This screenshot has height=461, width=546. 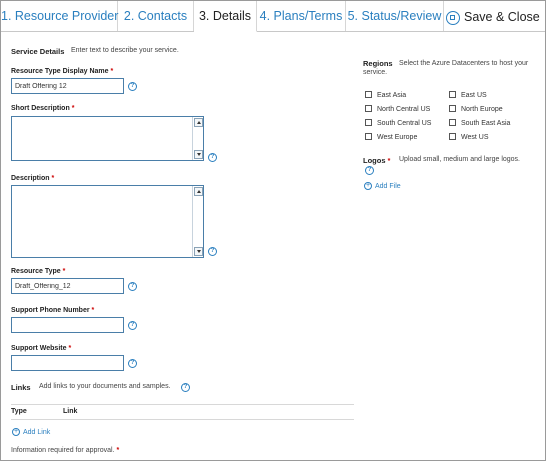 I want to click on service-details-heading: Service Details, so click(x=38, y=51).